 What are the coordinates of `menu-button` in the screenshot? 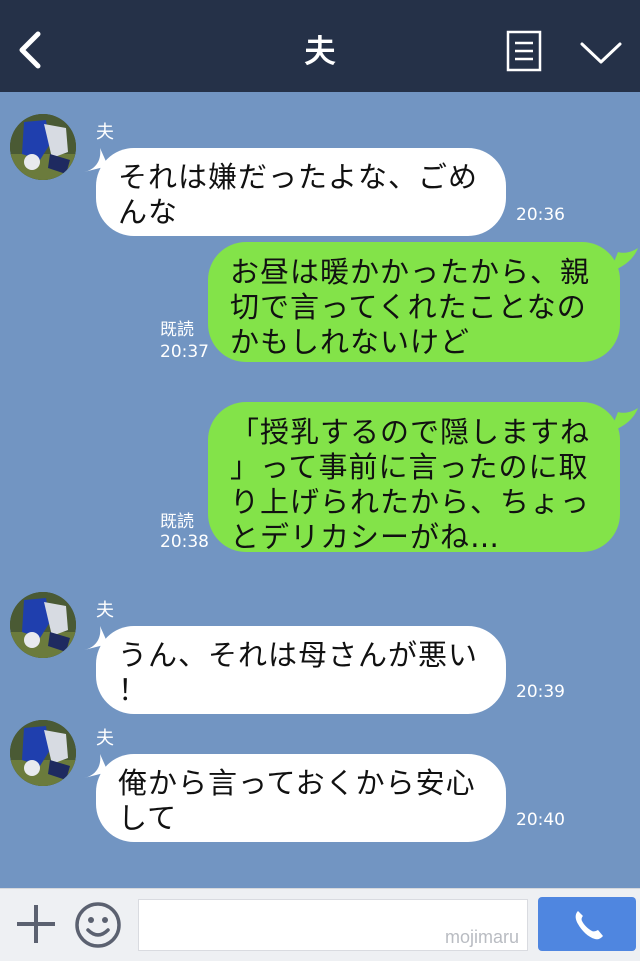 It's located at (524, 51).